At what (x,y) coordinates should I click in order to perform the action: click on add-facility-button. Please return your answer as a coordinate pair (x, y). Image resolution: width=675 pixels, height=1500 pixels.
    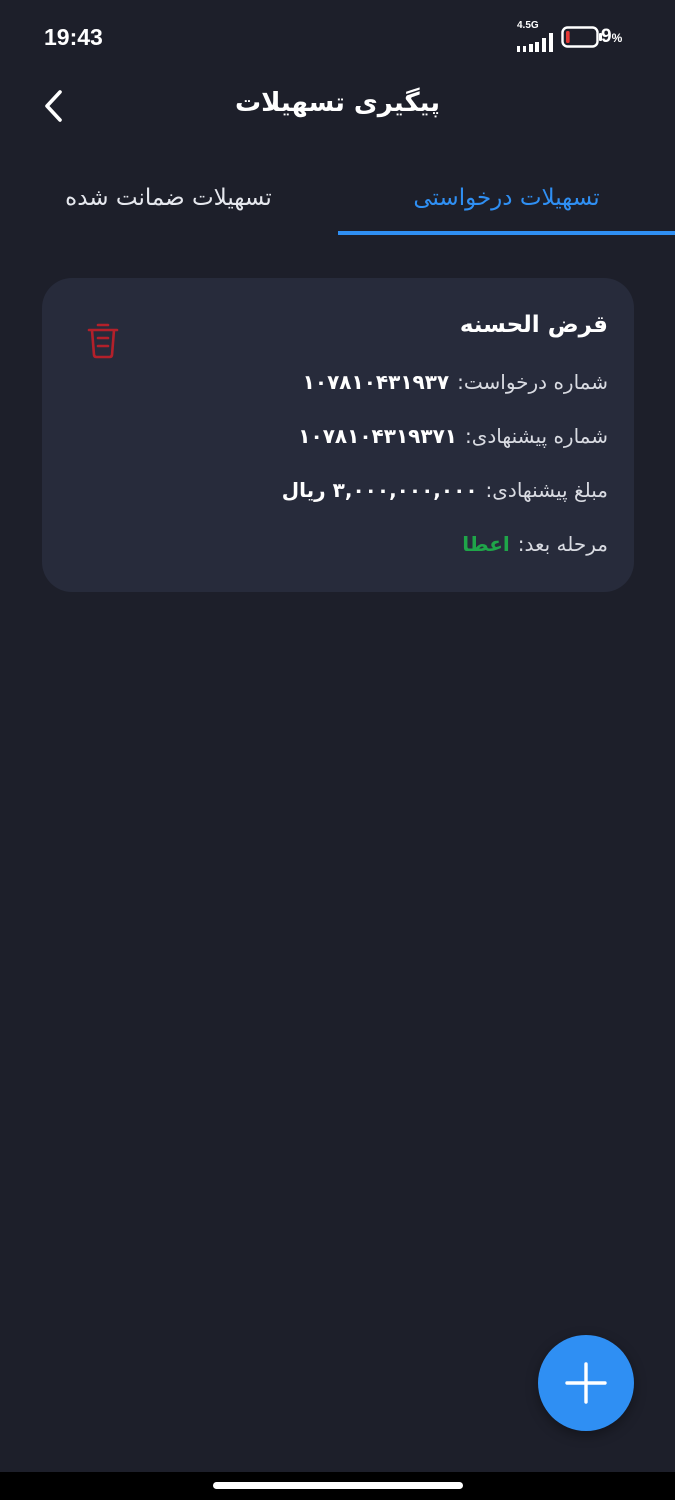
    Looking at the image, I should click on (586, 1383).